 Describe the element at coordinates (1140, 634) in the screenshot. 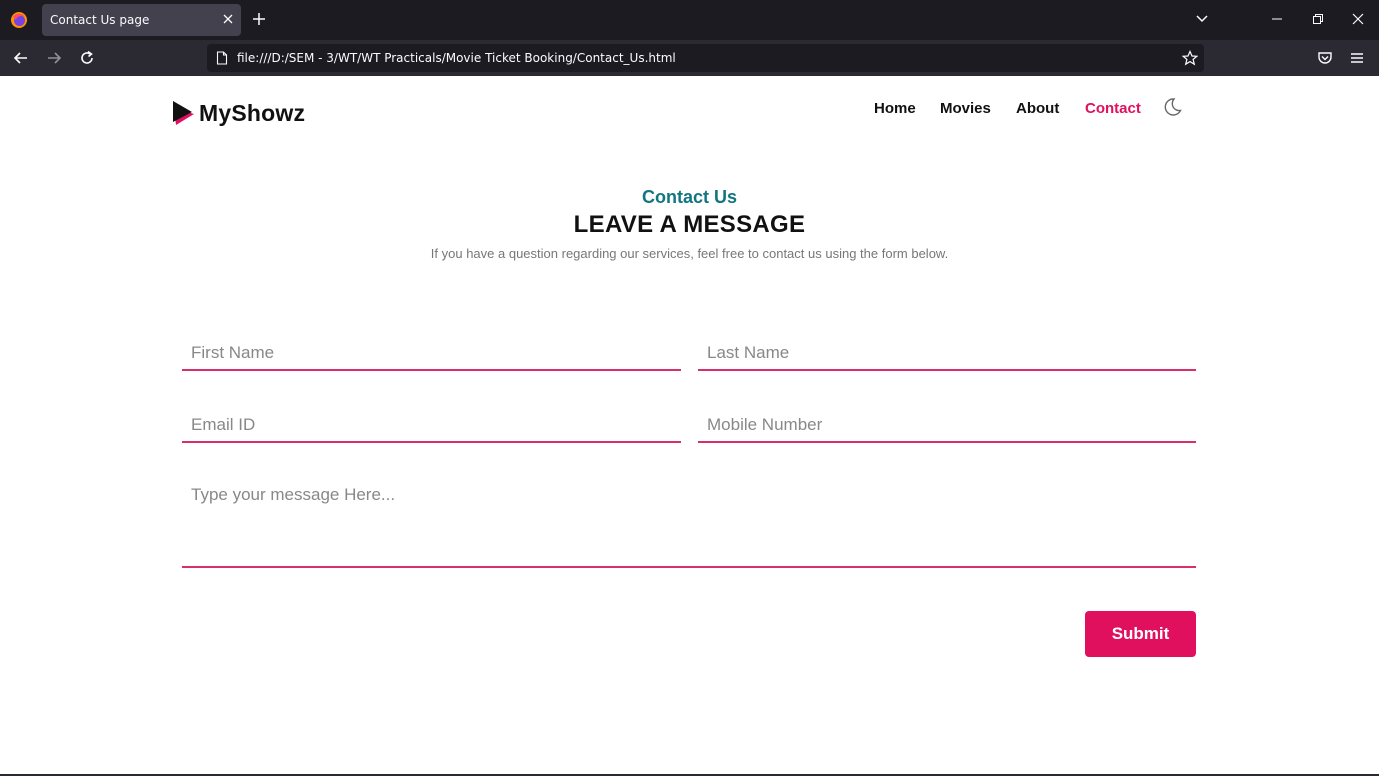

I see `submit-button: Submit` at that location.